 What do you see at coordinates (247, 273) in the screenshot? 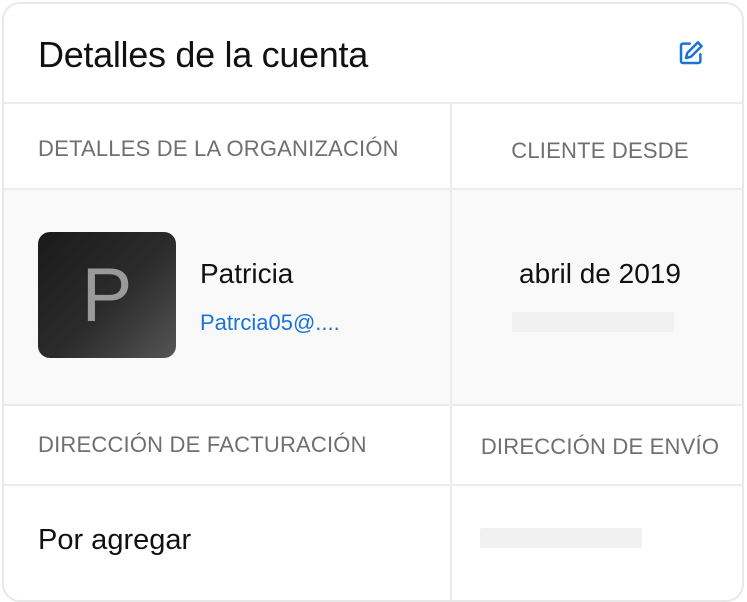
I see `organization-name: Patricia` at bounding box center [247, 273].